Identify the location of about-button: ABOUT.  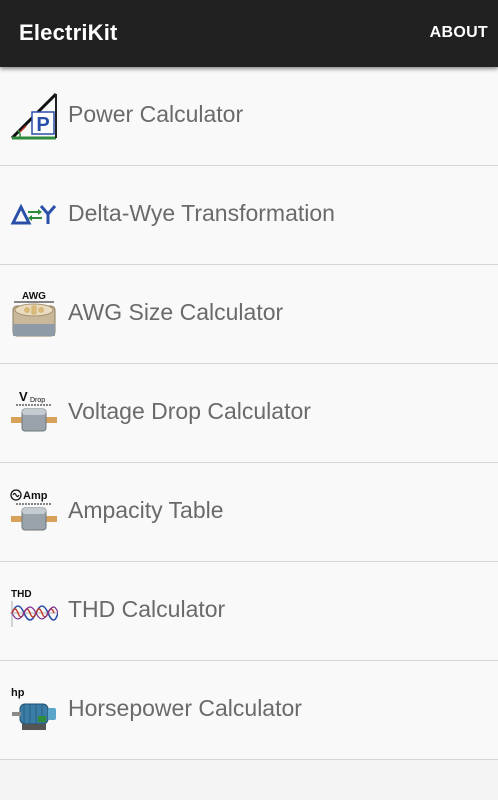
(459, 33).